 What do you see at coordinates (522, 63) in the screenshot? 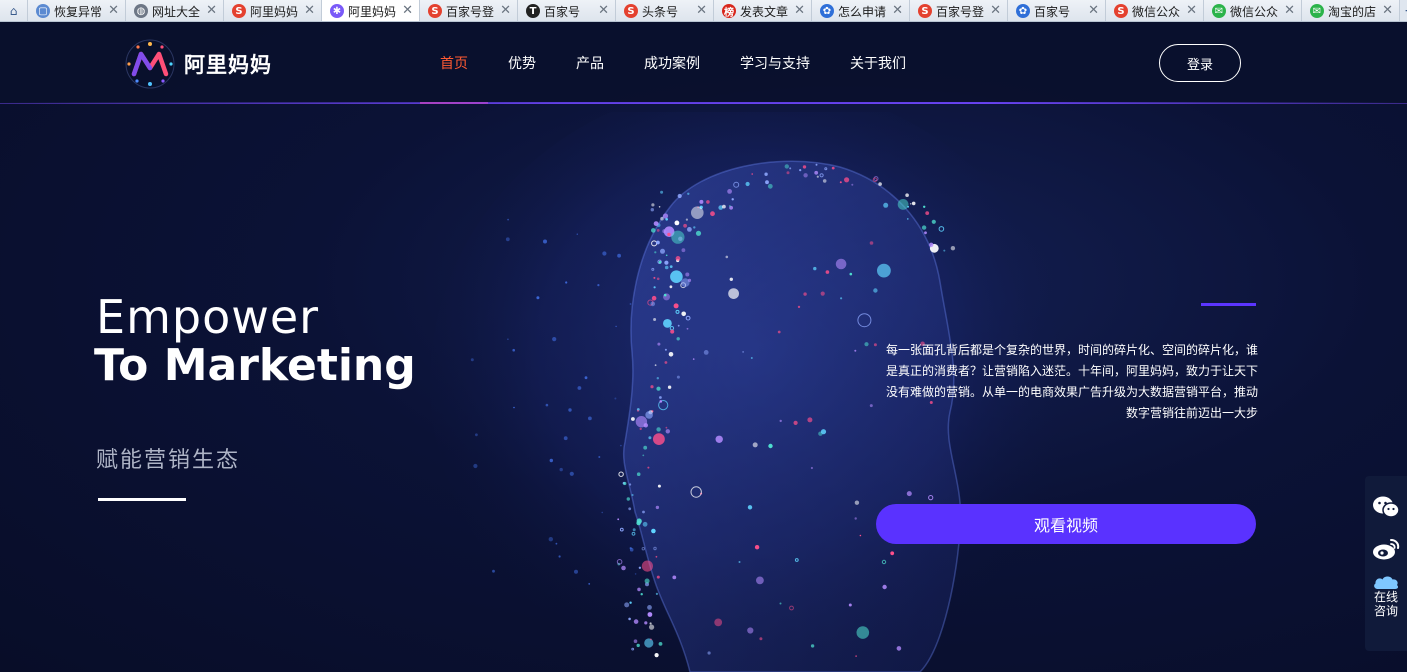
I see `nav-item: 优势` at bounding box center [522, 63].